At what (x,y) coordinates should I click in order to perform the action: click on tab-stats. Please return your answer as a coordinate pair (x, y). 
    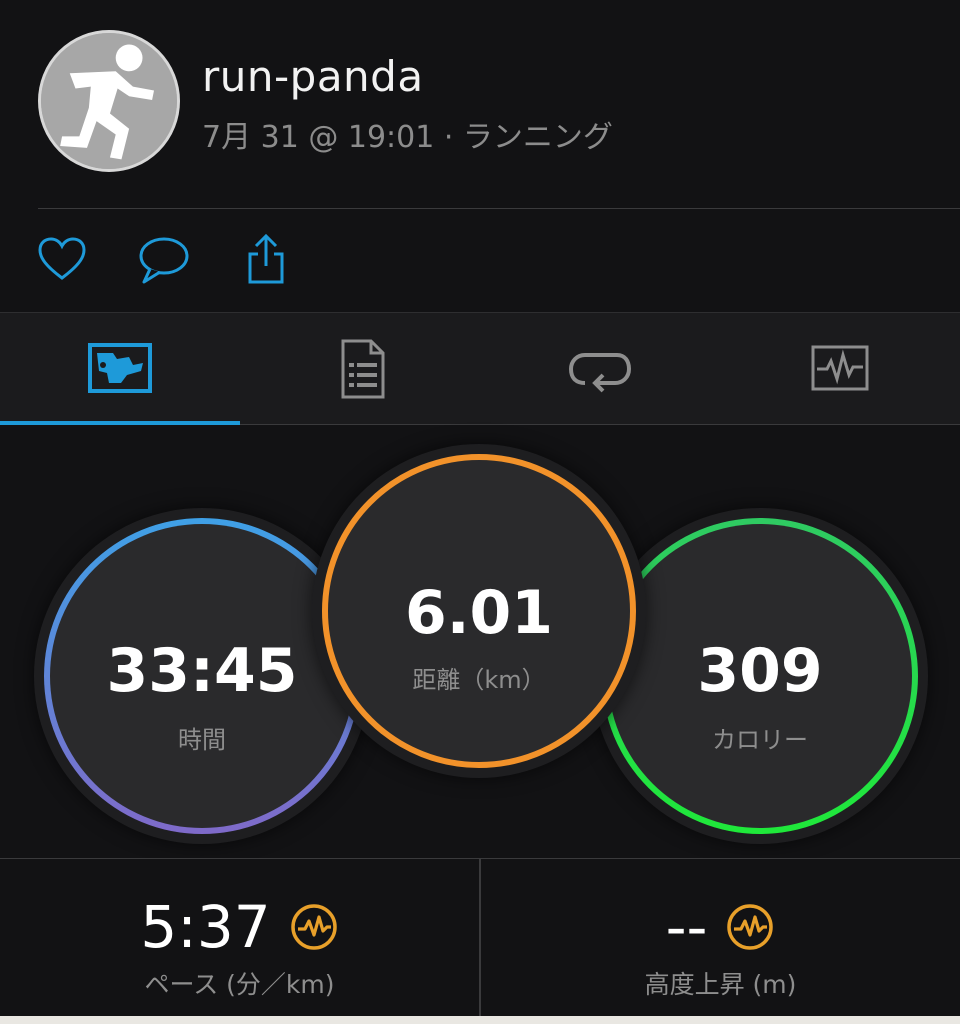
    Looking at the image, I should click on (360, 369).